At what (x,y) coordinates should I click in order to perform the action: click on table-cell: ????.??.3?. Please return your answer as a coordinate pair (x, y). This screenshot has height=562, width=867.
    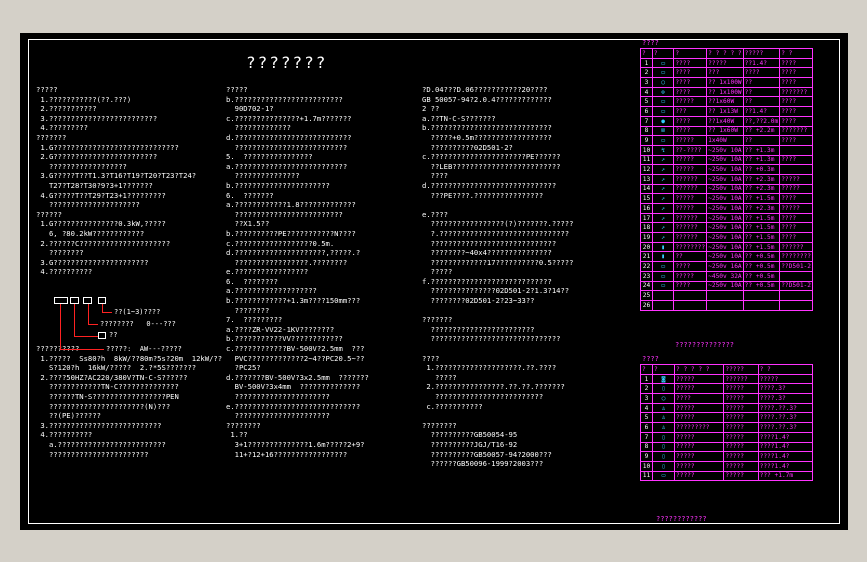
    Looking at the image, I should click on (785, 418).